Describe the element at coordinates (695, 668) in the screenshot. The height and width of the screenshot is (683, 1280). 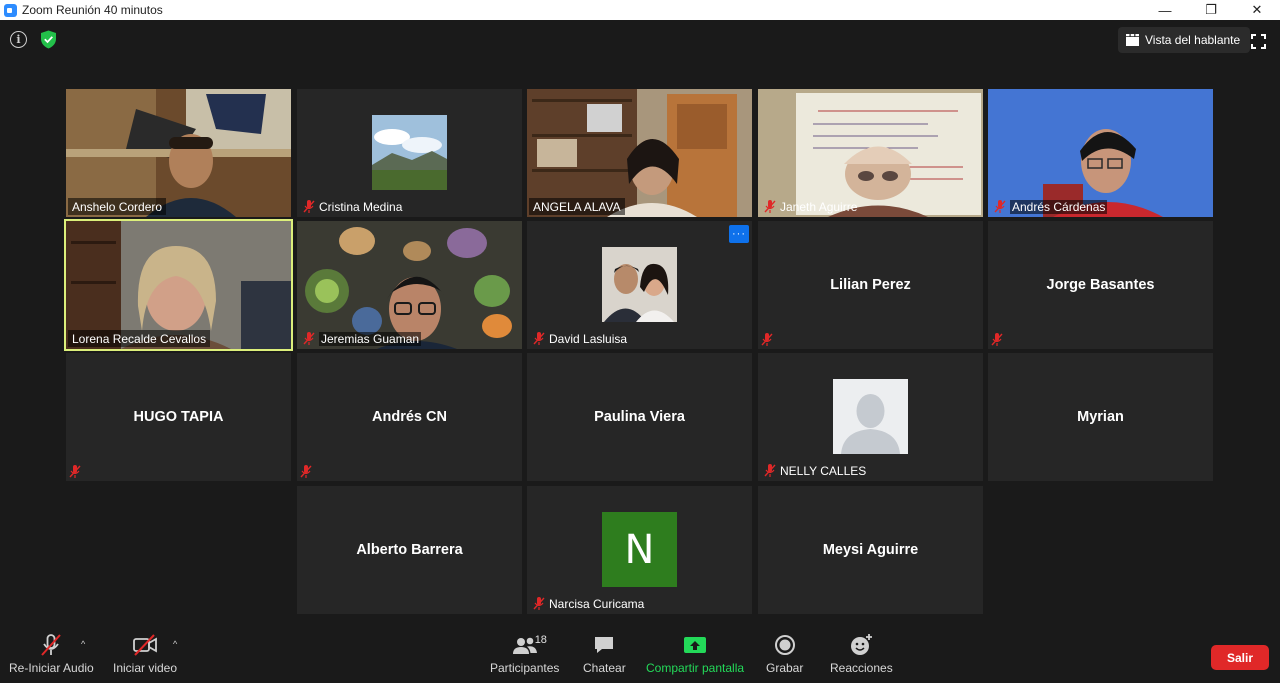
I see `share-screen-label: Compartir pantalla` at that location.